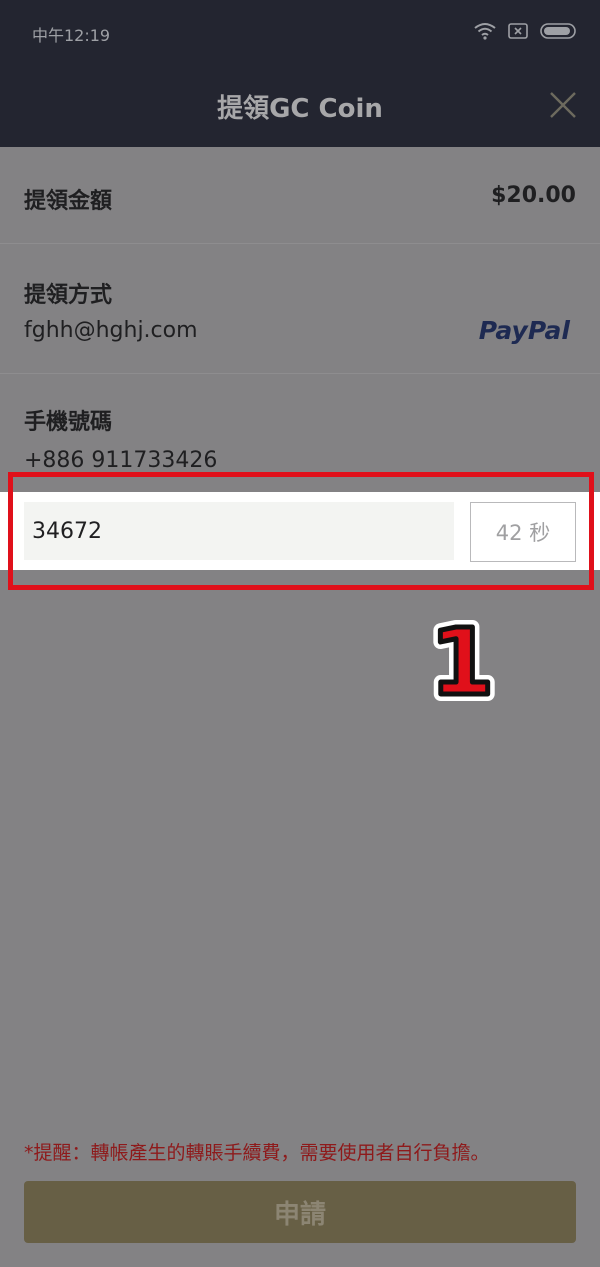 This screenshot has height=1267, width=600. What do you see at coordinates (300, 1212) in the screenshot?
I see `submit-button: 申請` at bounding box center [300, 1212].